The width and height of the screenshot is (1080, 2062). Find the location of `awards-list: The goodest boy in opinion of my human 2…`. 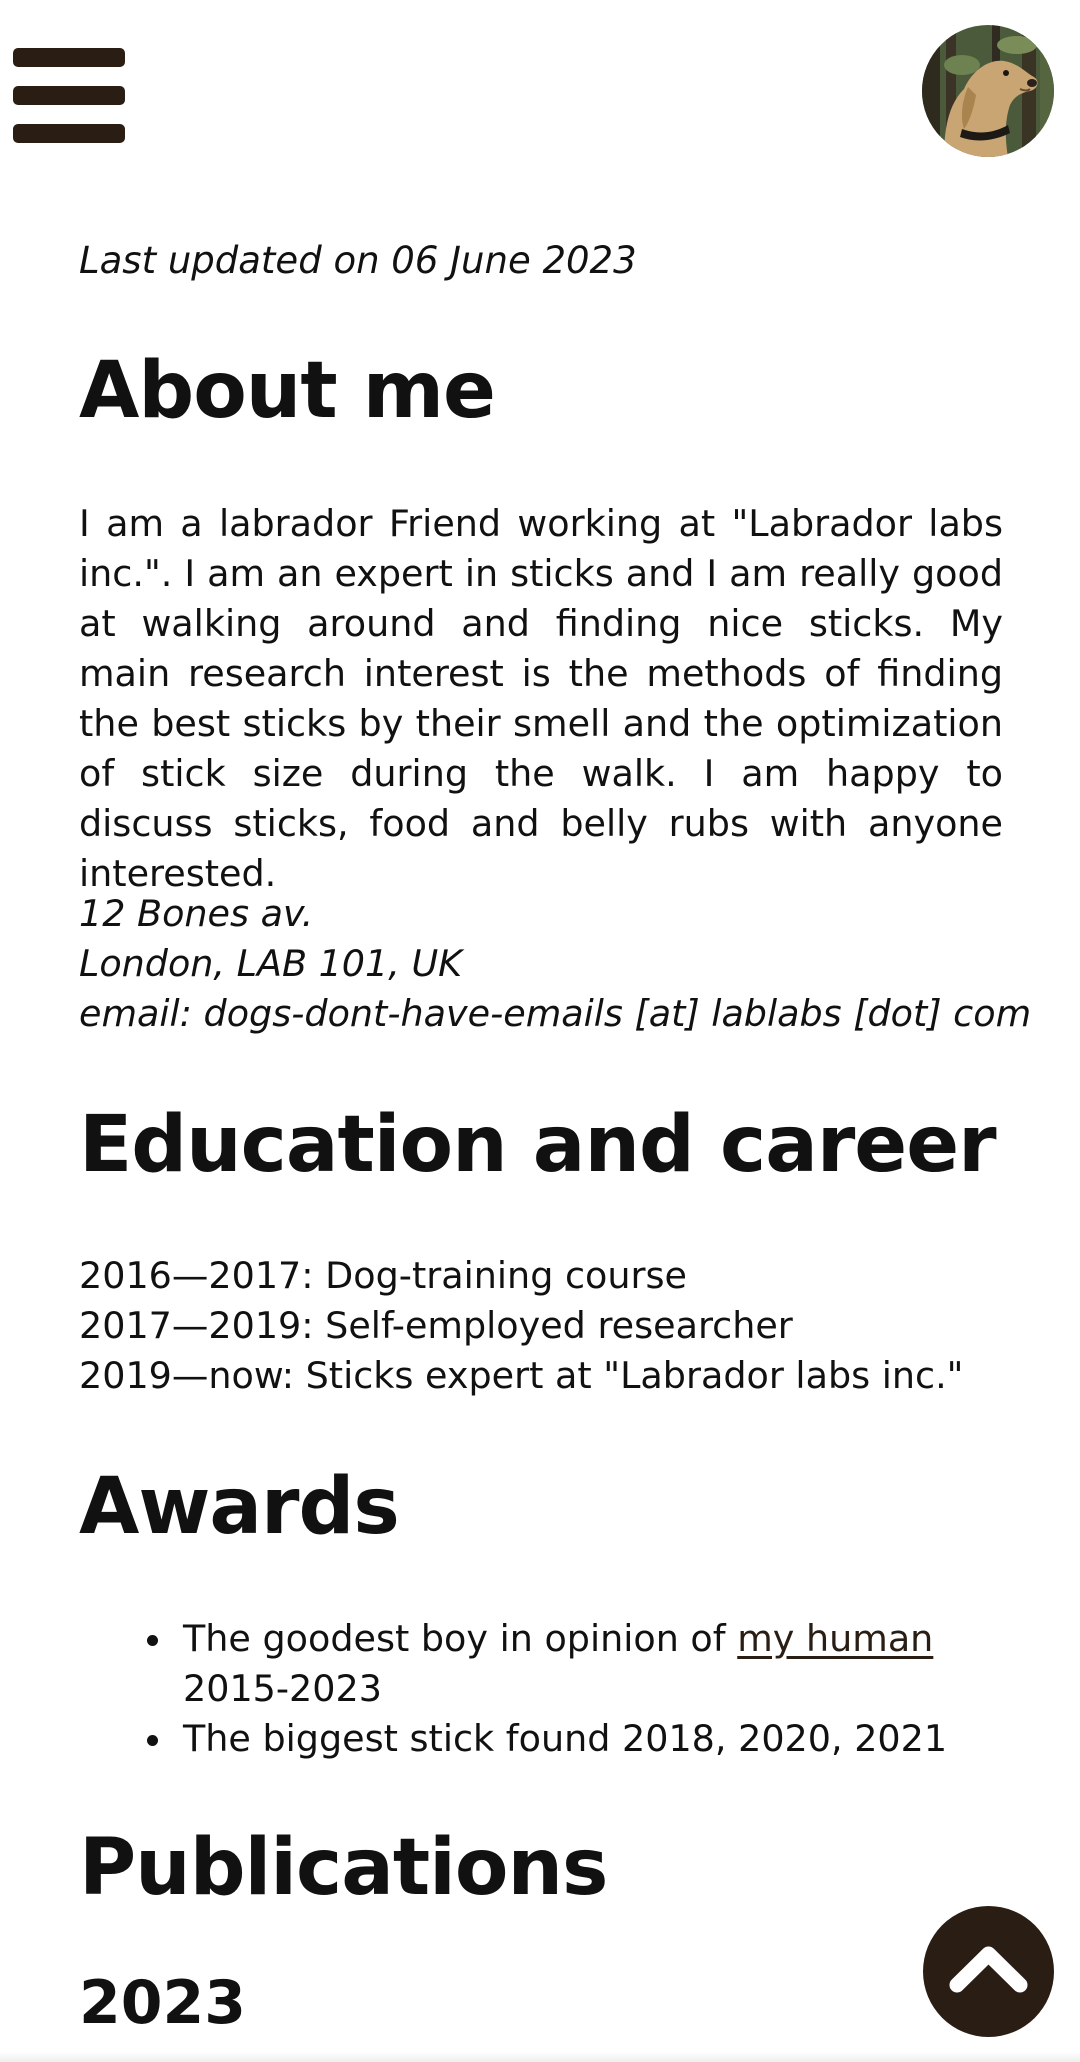

awards-list: The goodest boy in opinion of my human 2… is located at coordinates (513, 1689).